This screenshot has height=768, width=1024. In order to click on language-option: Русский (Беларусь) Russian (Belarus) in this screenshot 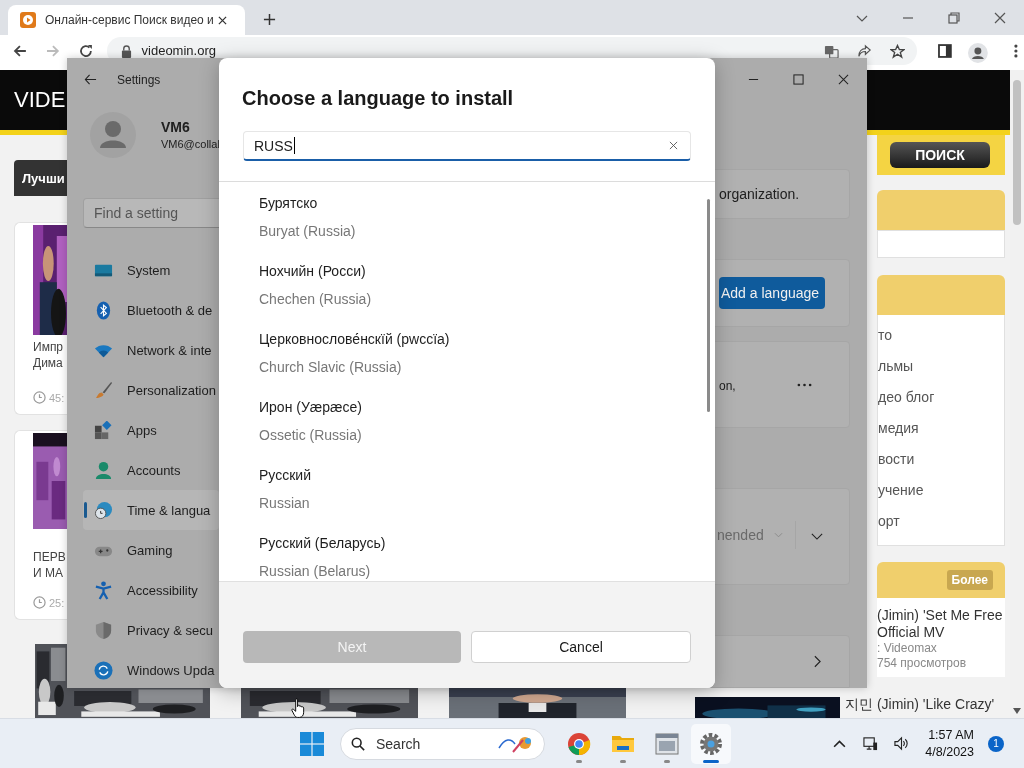, I will do `click(467, 555)`.